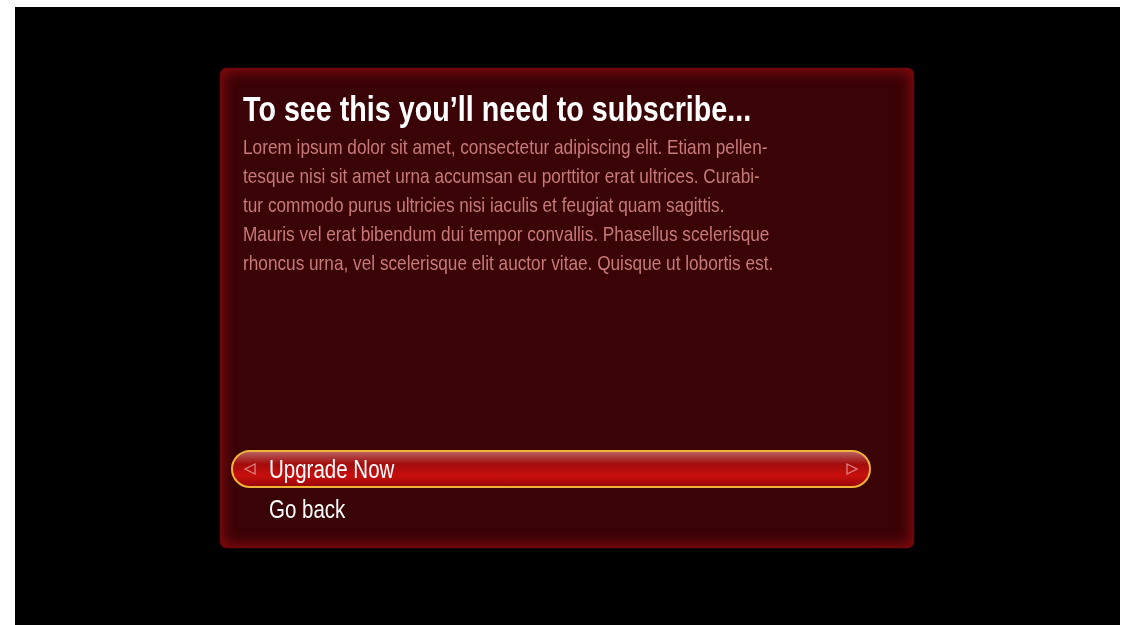 Image resolution: width=1122 pixels, height=625 pixels. What do you see at coordinates (551, 509) in the screenshot?
I see `menu-option: Go back` at bounding box center [551, 509].